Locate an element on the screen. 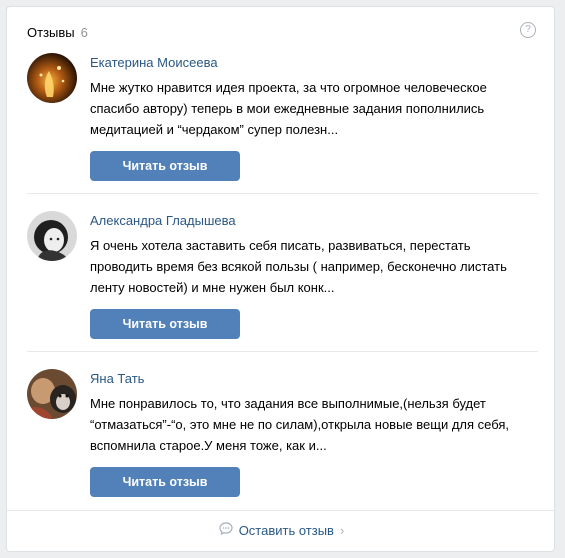 The width and height of the screenshot is (565, 558). review-author-name: Екатерина Моисеева is located at coordinates (154, 62).